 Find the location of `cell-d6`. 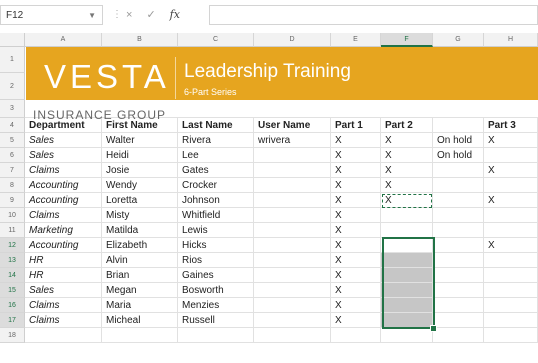

cell-d6 is located at coordinates (292, 155).